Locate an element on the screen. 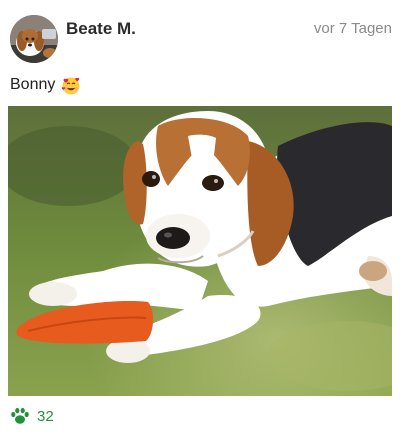  like-count: 32 is located at coordinates (45, 416).